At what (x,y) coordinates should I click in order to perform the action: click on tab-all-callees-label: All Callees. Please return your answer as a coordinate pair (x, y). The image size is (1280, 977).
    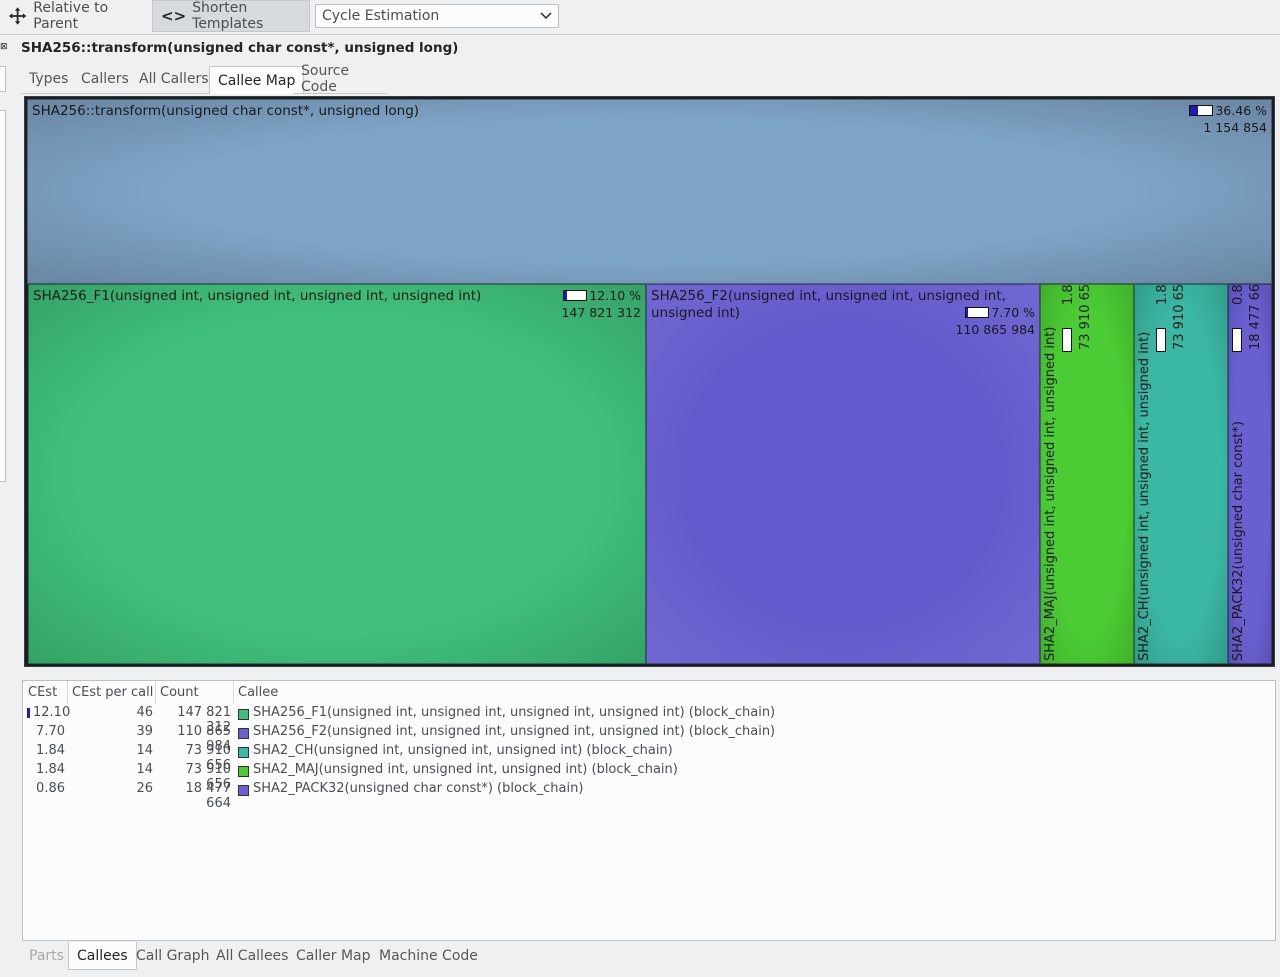
    Looking at the image, I should click on (252, 956).